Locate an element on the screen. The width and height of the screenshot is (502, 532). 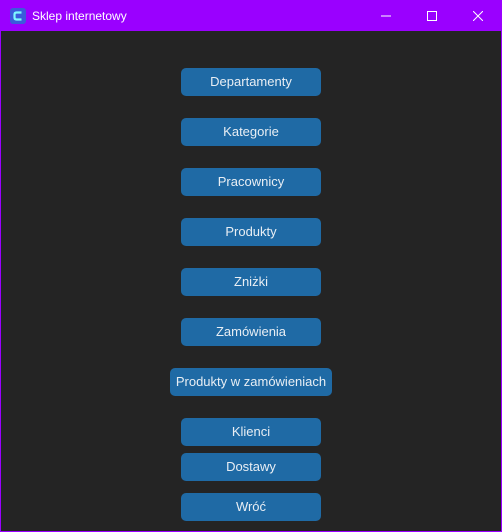
minimize-button is located at coordinates (386, 16).